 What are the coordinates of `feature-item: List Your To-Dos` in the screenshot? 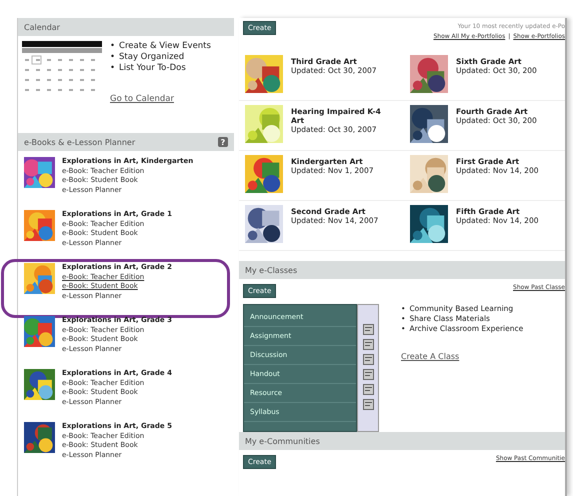 It's located at (152, 68).